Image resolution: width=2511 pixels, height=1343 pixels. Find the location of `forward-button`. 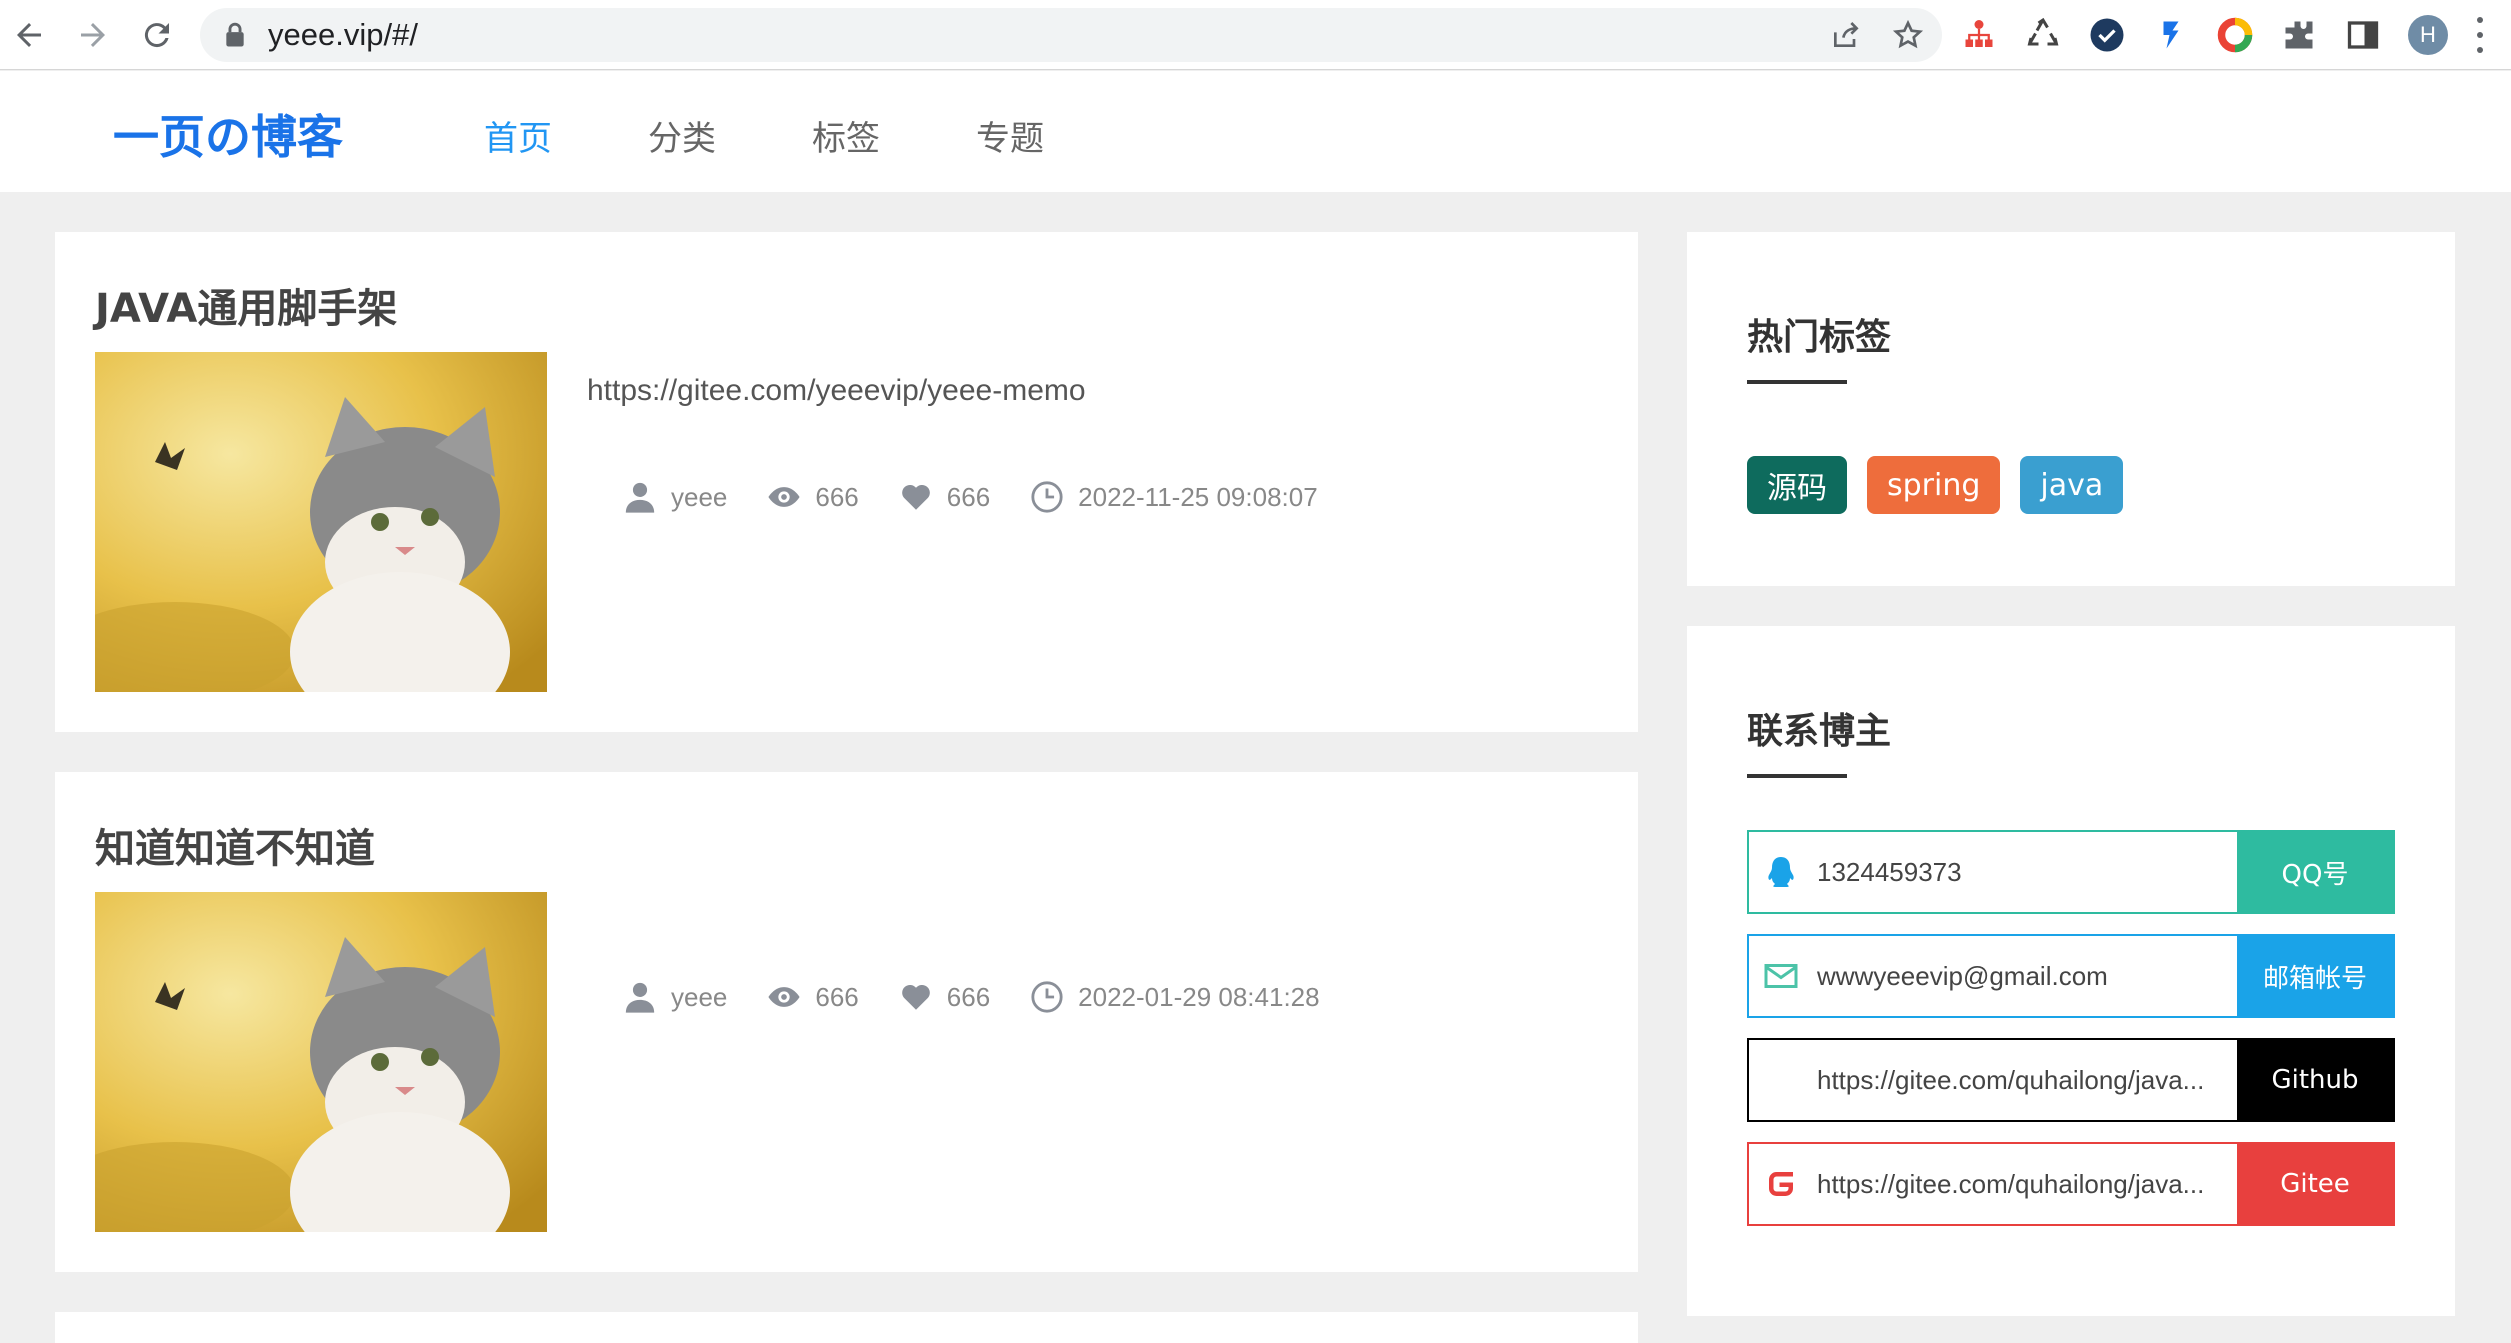

forward-button is located at coordinates (93, 35).